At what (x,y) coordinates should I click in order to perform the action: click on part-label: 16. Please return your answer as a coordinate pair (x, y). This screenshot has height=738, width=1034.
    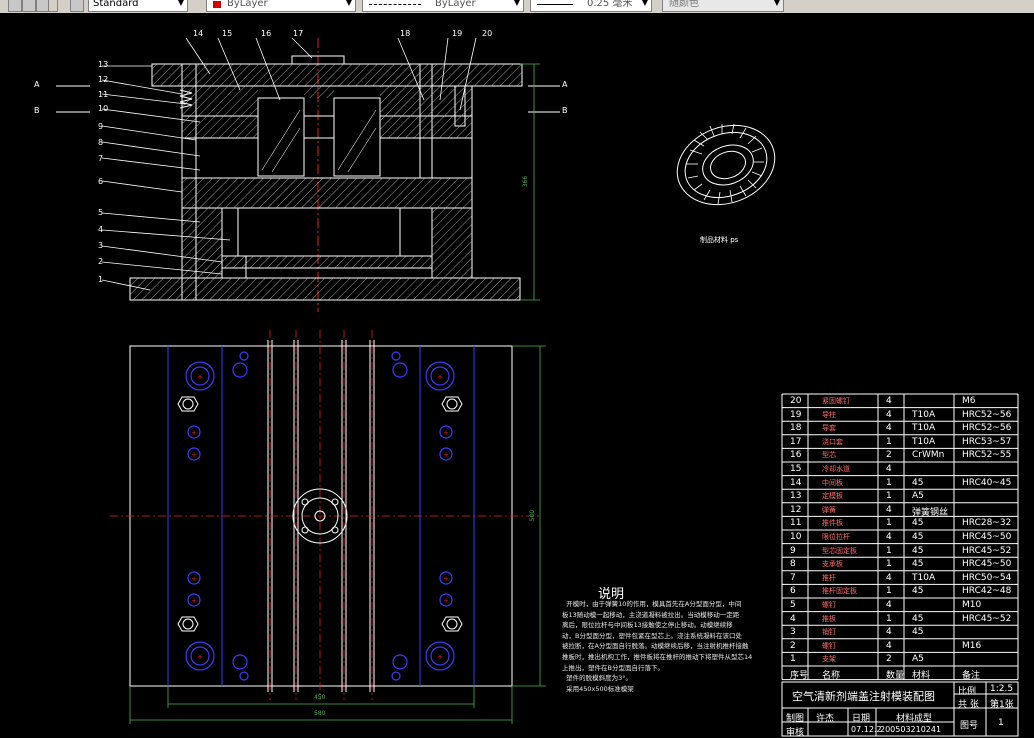
    Looking at the image, I should click on (266, 33).